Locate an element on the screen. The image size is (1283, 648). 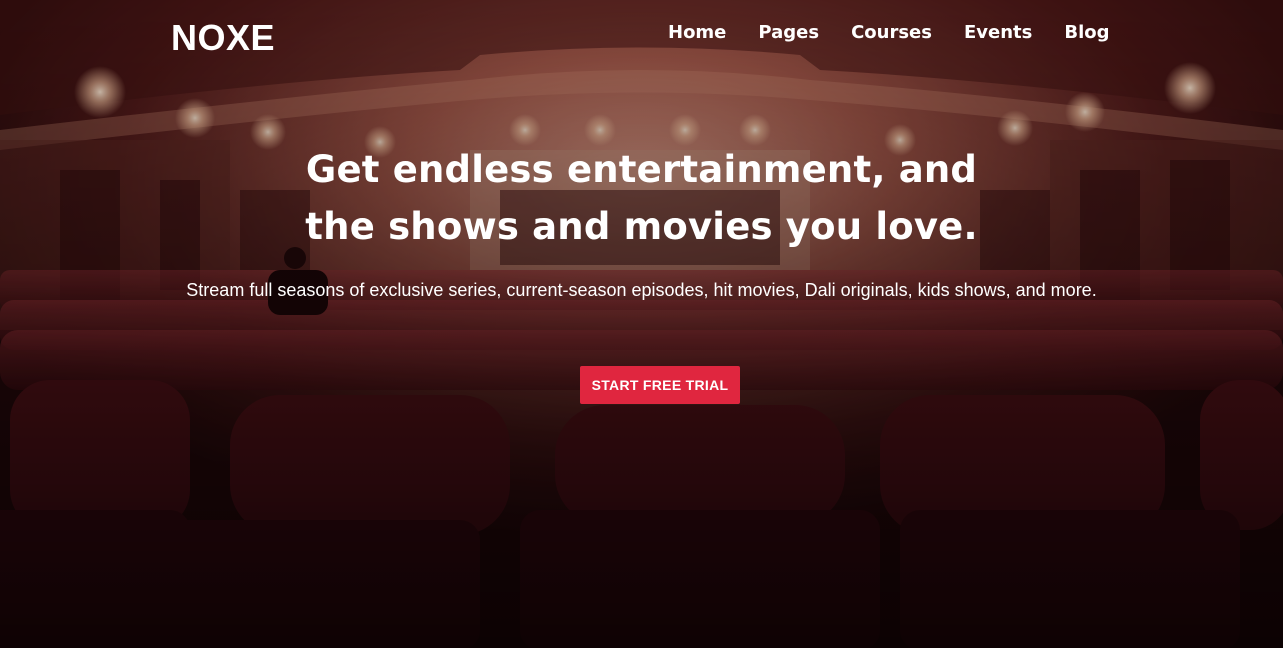
start-free-trial-button: START FREE TRIAL is located at coordinates (660, 385).